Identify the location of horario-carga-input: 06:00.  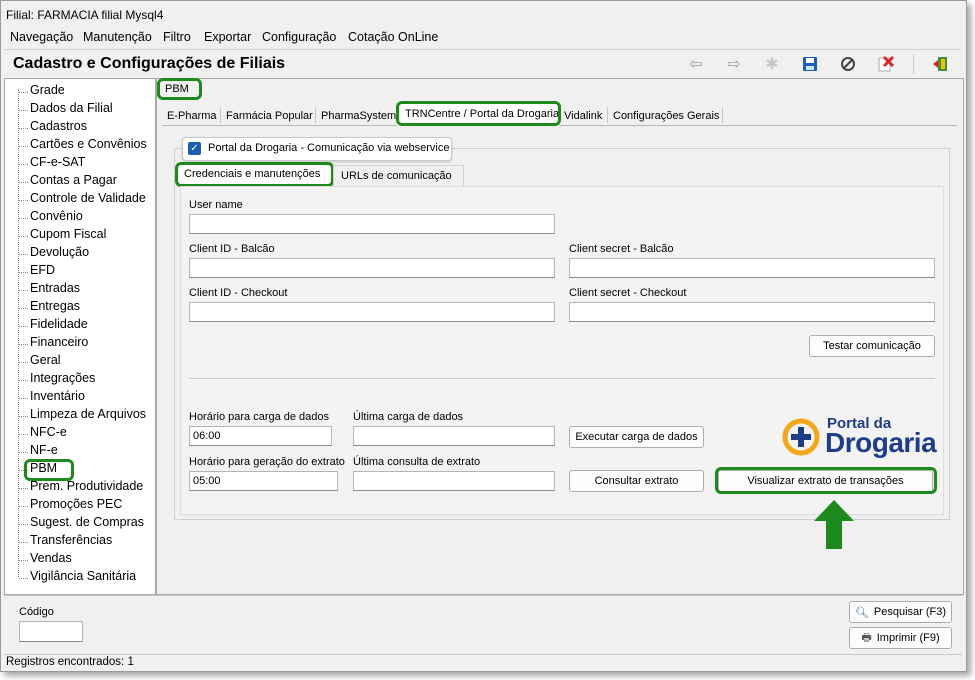
(260, 436).